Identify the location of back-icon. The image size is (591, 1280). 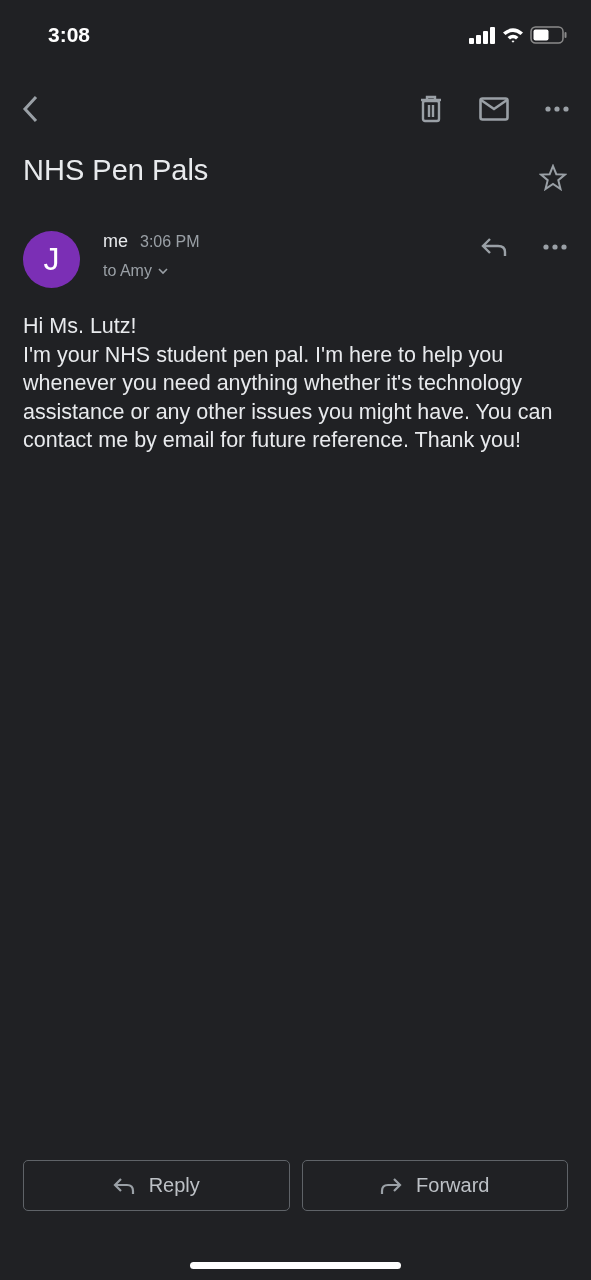
(30, 109).